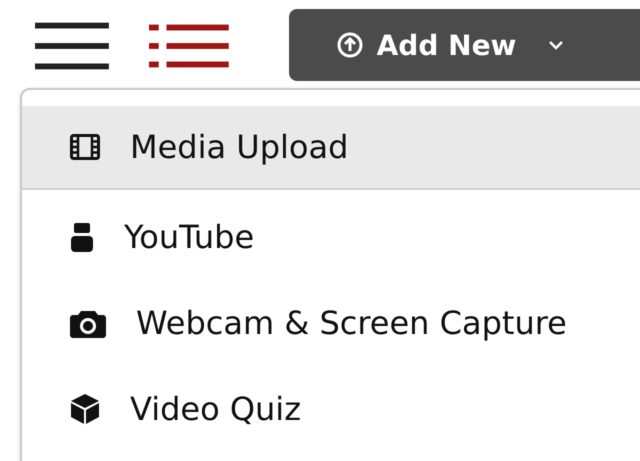 The image size is (640, 461). What do you see at coordinates (88, 323) in the screenshot?
I see `camera-icon` at bounding box center [88, 323].